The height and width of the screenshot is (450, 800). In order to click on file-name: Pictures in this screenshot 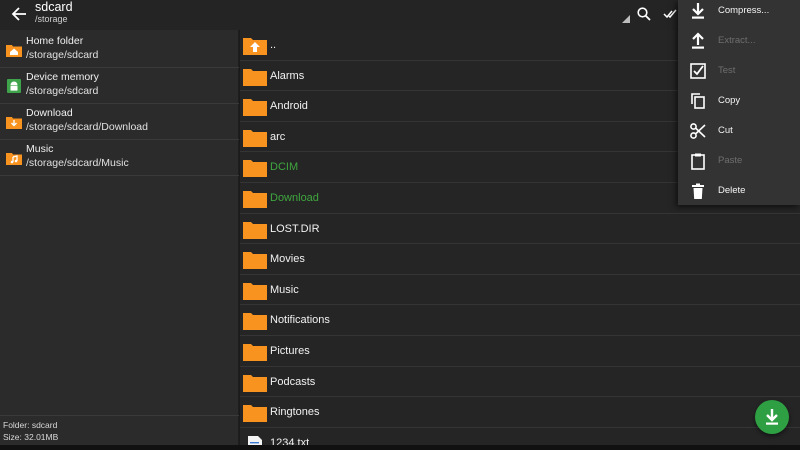, I will do `click(290, 351)`.